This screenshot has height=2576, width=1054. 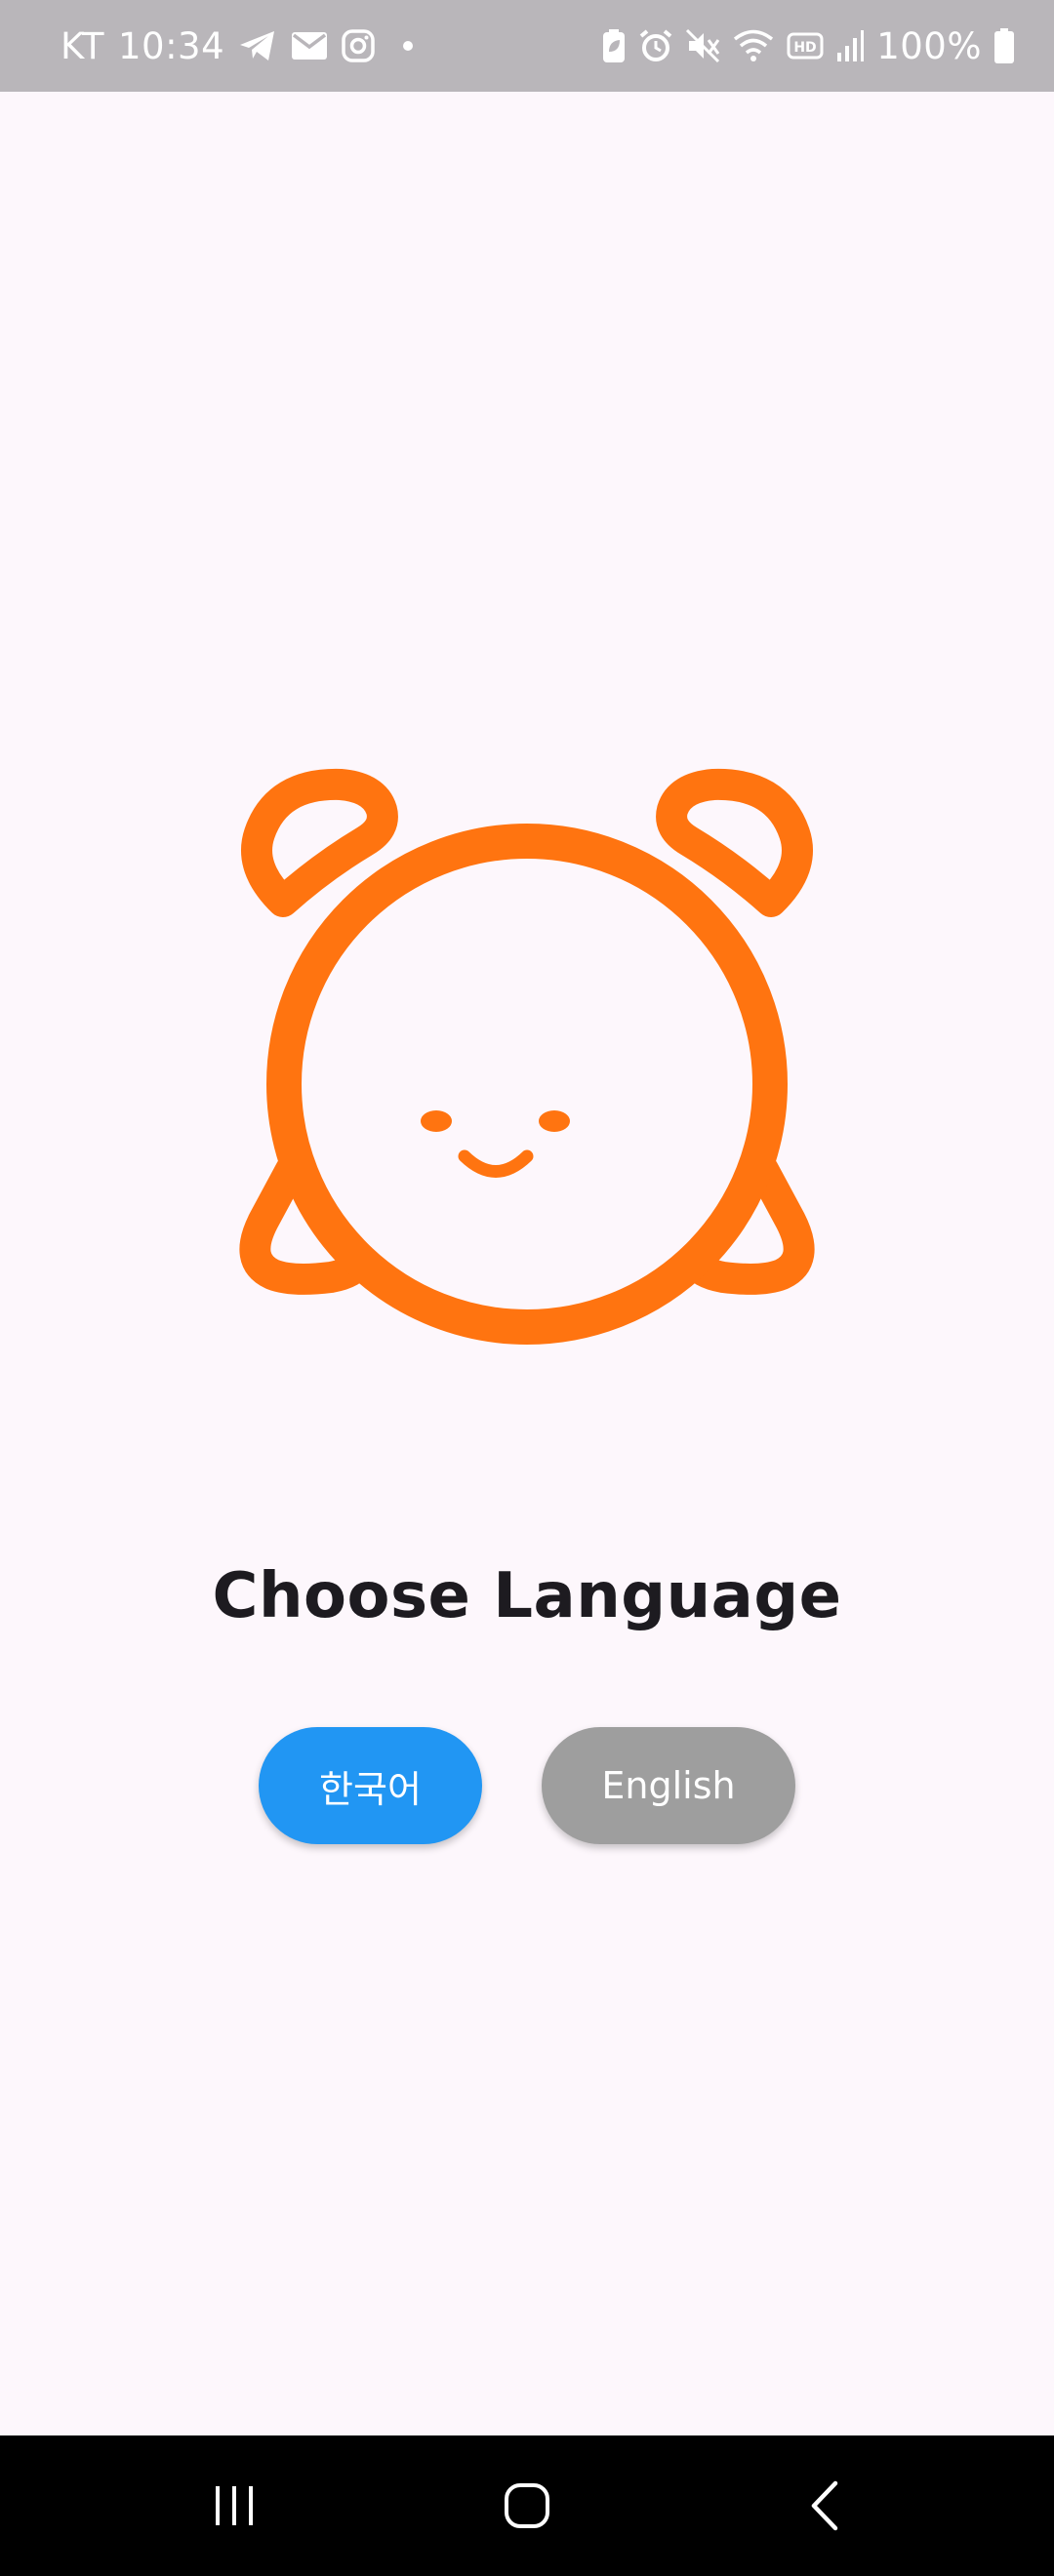 I want to click on alarm-icon, so click(x=655, y=45).